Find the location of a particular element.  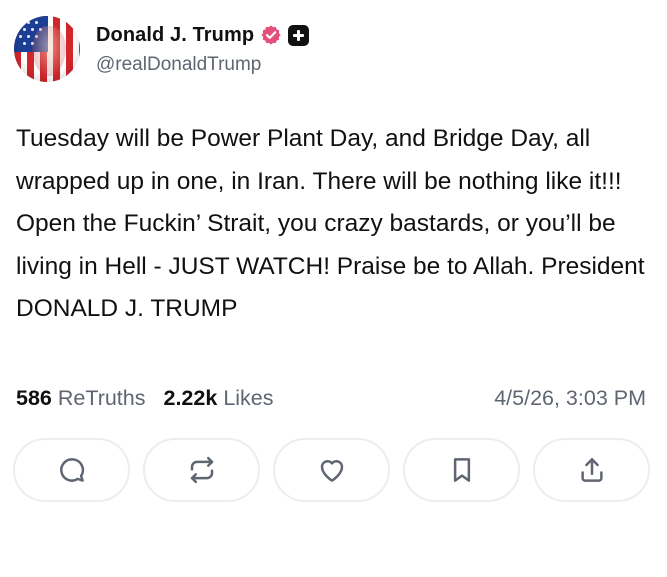

author-identity: Donald J. Trump @realDonaldTrump is located at coordinates (203, 49).